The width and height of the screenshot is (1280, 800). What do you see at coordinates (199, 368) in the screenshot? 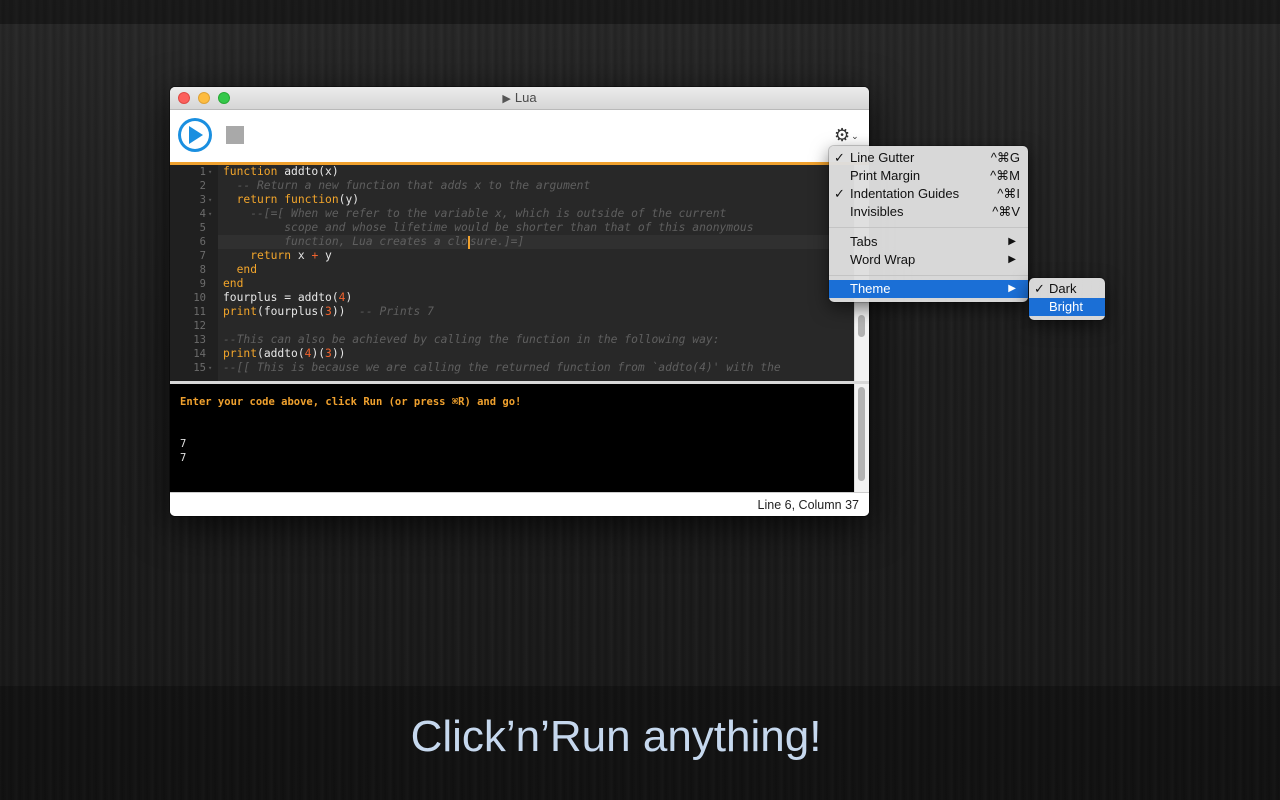
I see `line-number: 15` at bounding box center [199, 368].